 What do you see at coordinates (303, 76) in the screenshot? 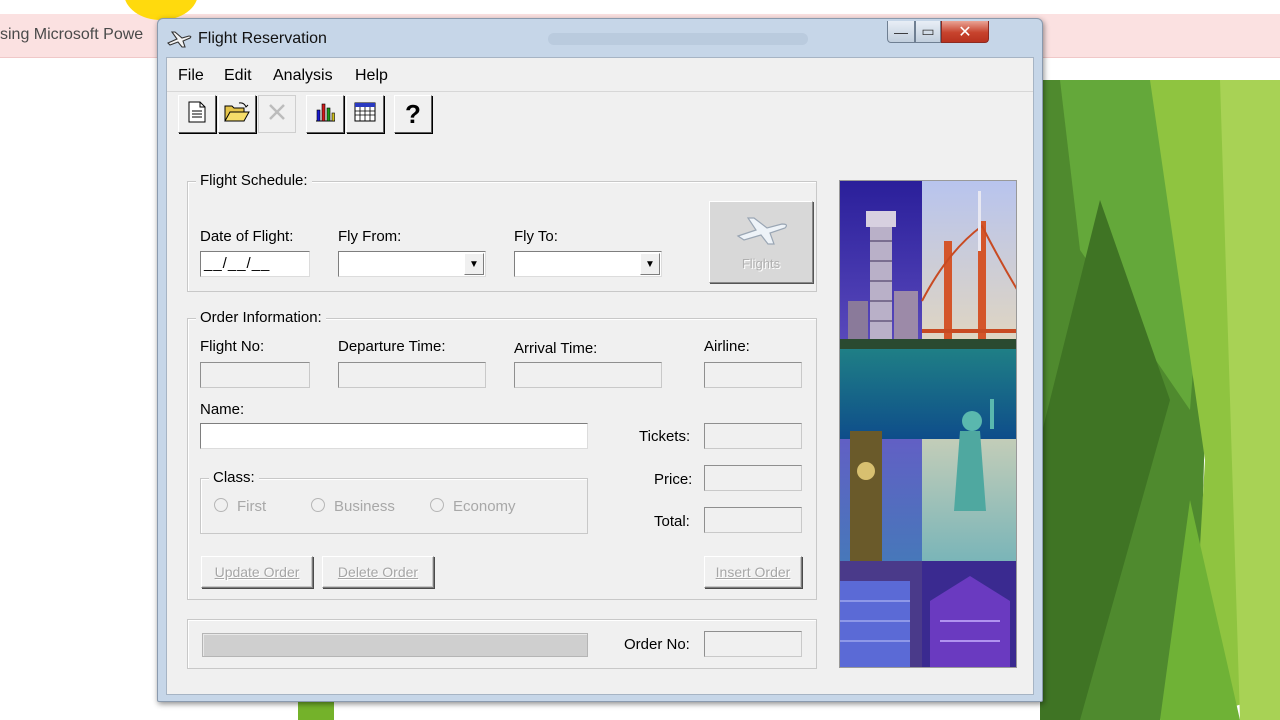
I see `menu-analysis: Analysis` at bounding box center [303, 76].